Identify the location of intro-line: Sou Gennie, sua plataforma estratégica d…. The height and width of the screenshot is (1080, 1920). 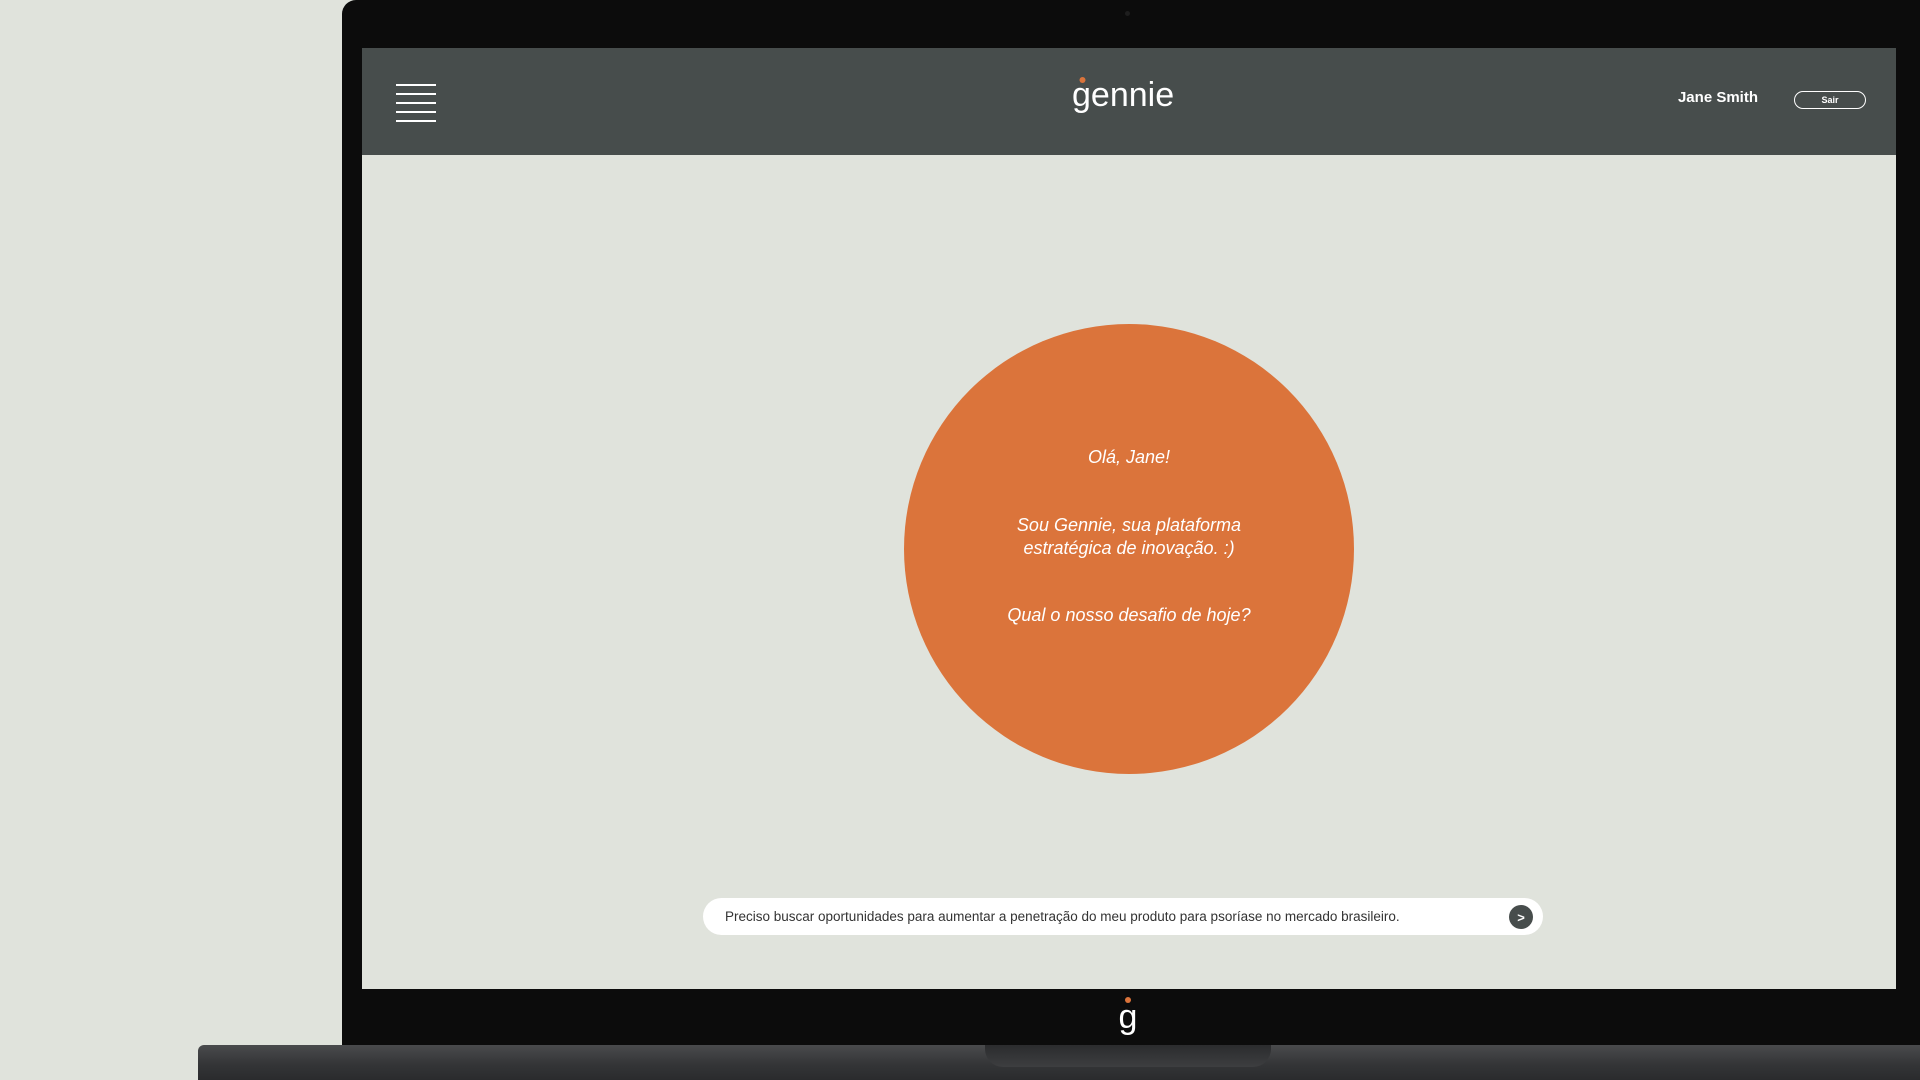
(1129, 536).